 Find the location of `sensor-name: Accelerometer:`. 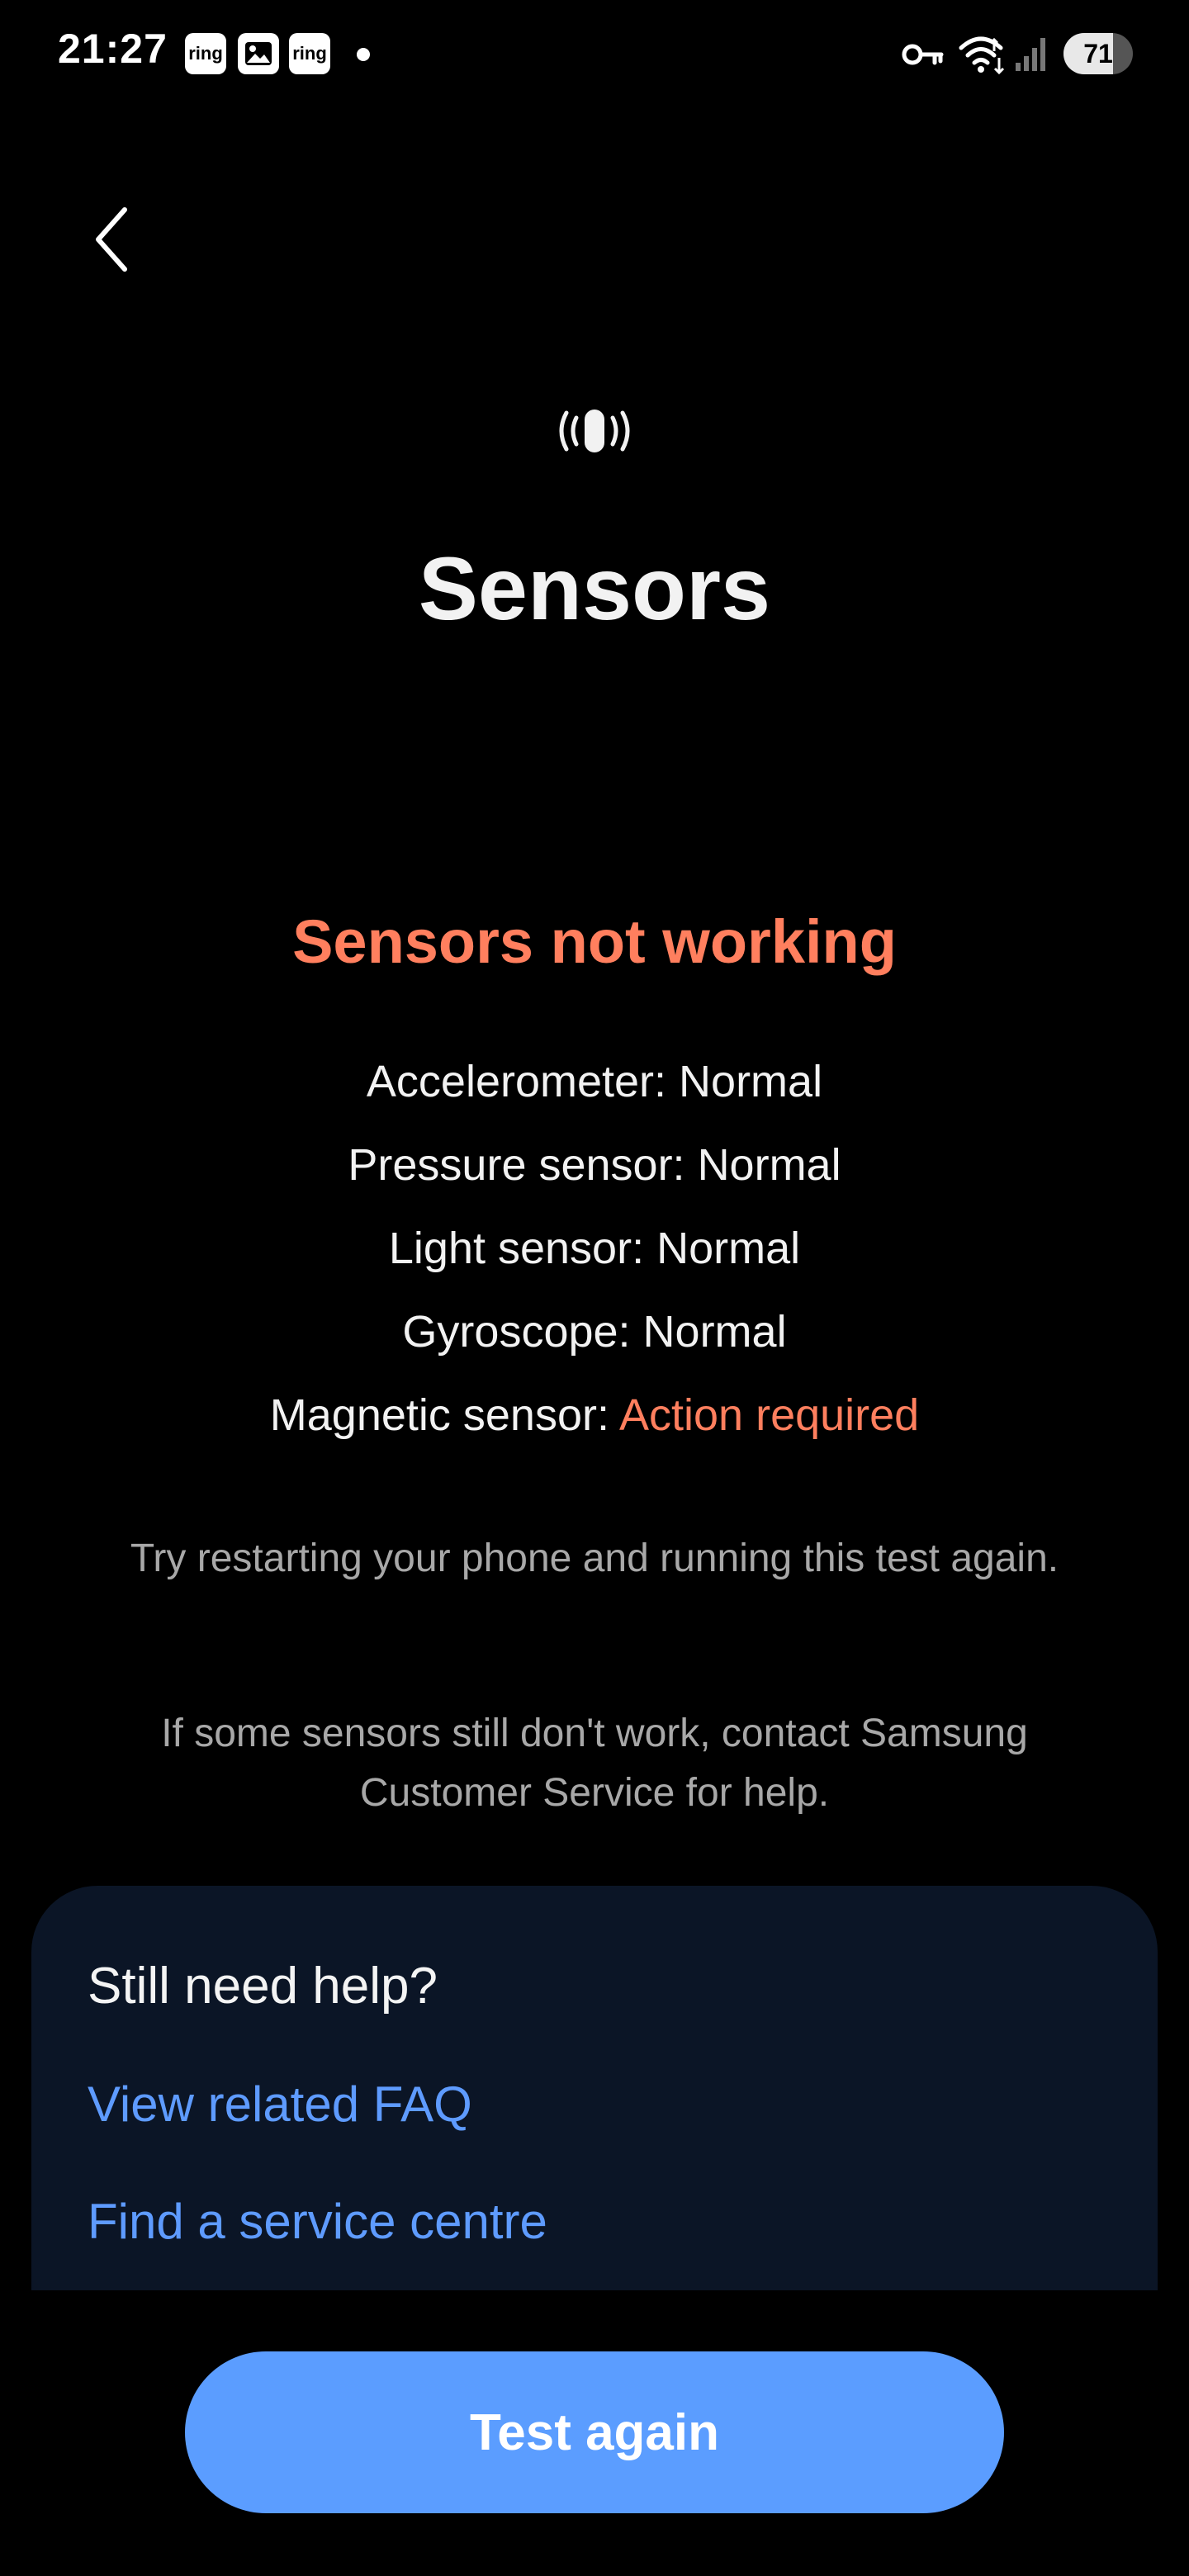

sensor-name: Accelerometer: is located at coordinates (523, 1081).